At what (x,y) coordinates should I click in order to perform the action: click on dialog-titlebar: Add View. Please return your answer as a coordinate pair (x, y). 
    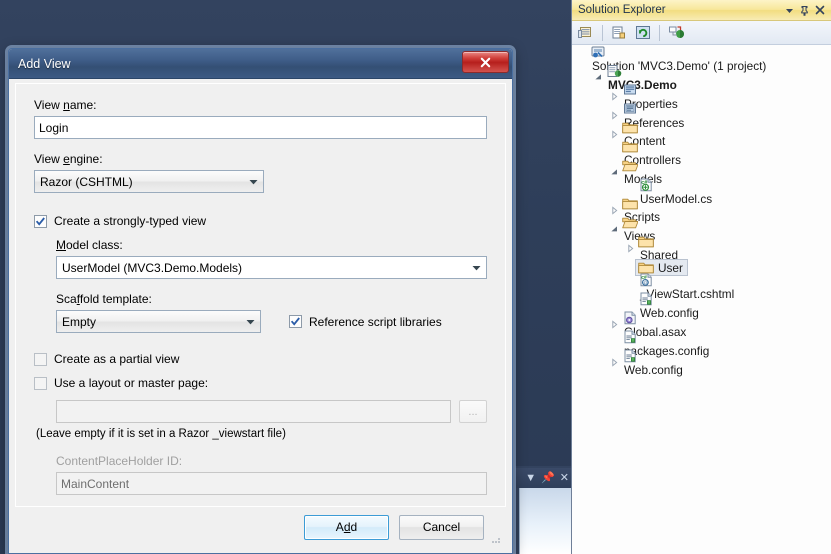
    Looking at the image, I should click on (260, 64).